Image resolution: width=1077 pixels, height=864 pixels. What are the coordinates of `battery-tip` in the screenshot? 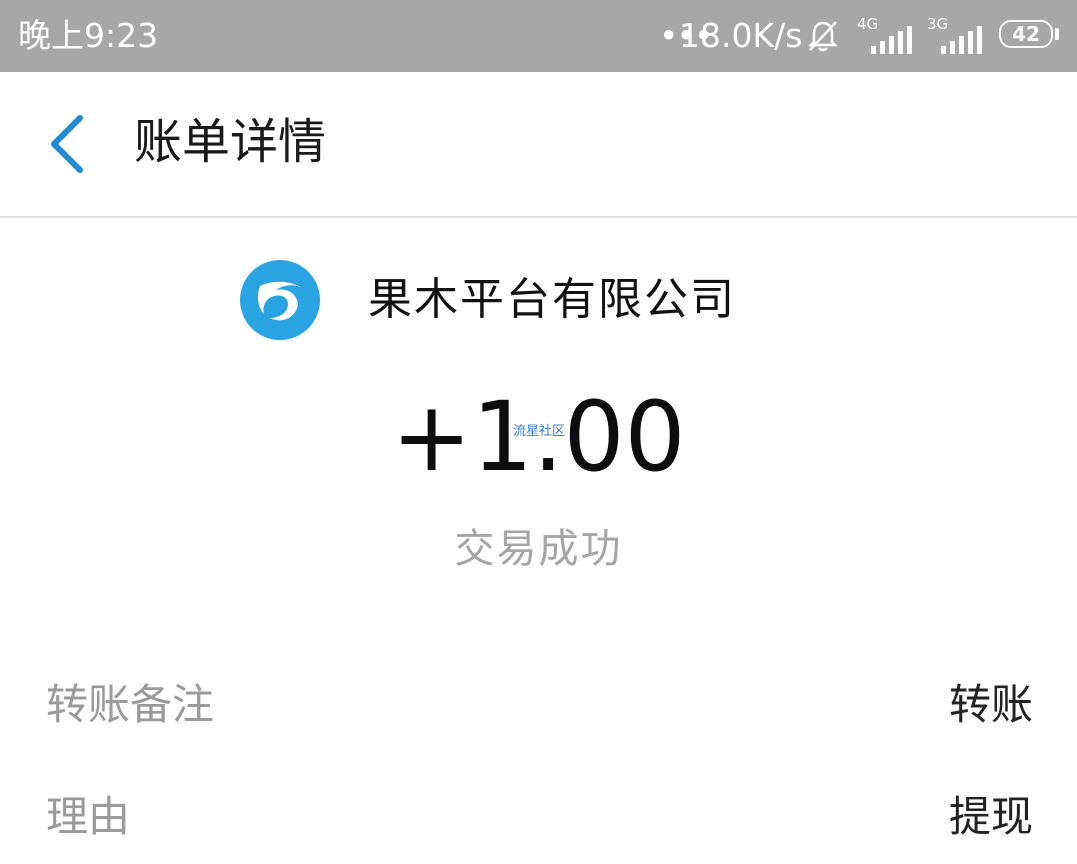 It's located at (1057, 34).